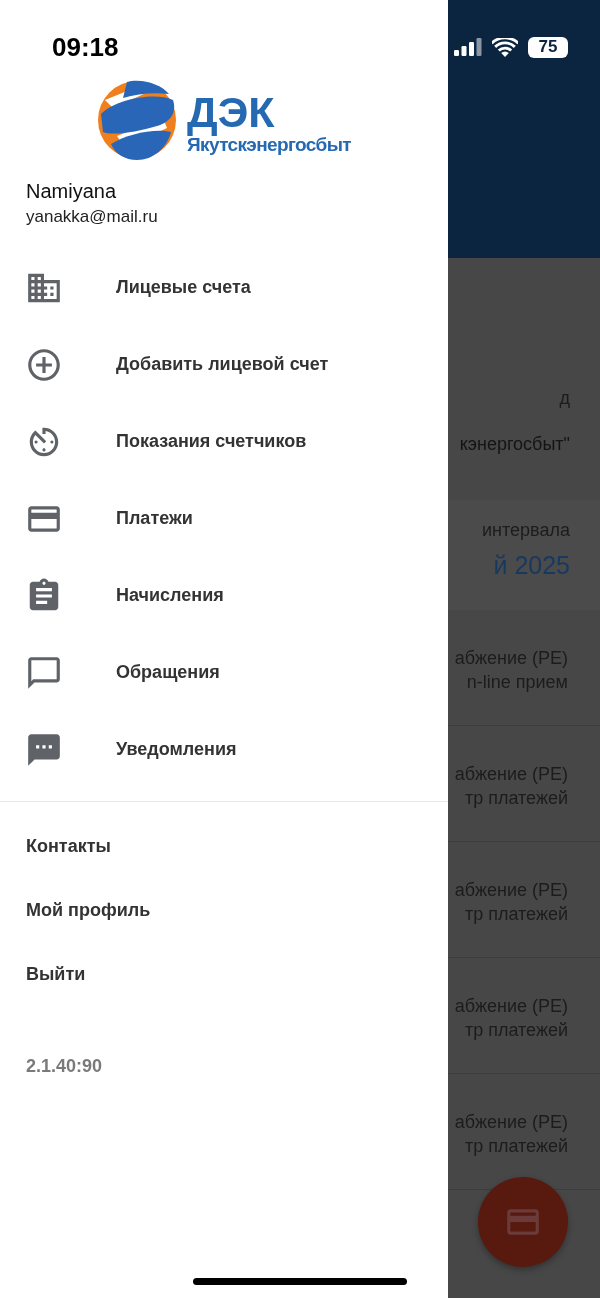 This screenshot has width=600, height=1298. I want to click on menu-item: Платежи, so click(224, 518).